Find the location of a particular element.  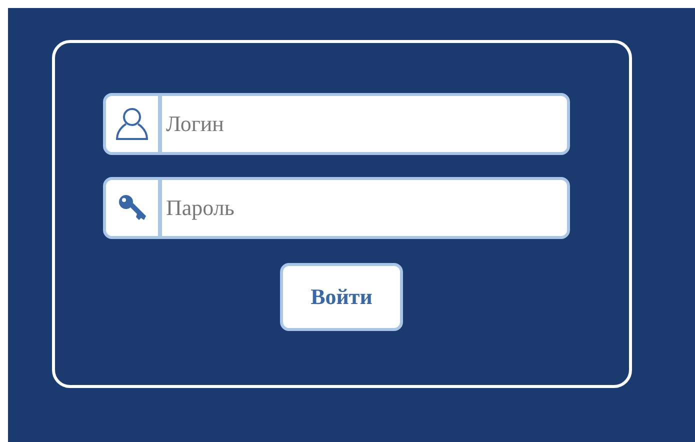

login-field: Логин is located at coordinates (336, 124).